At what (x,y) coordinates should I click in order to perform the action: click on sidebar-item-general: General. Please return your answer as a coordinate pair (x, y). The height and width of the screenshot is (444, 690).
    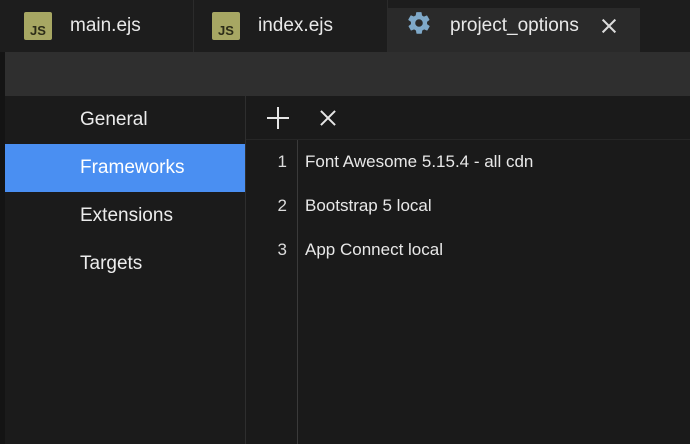
    Looking at the image, I should click on (125, 120).